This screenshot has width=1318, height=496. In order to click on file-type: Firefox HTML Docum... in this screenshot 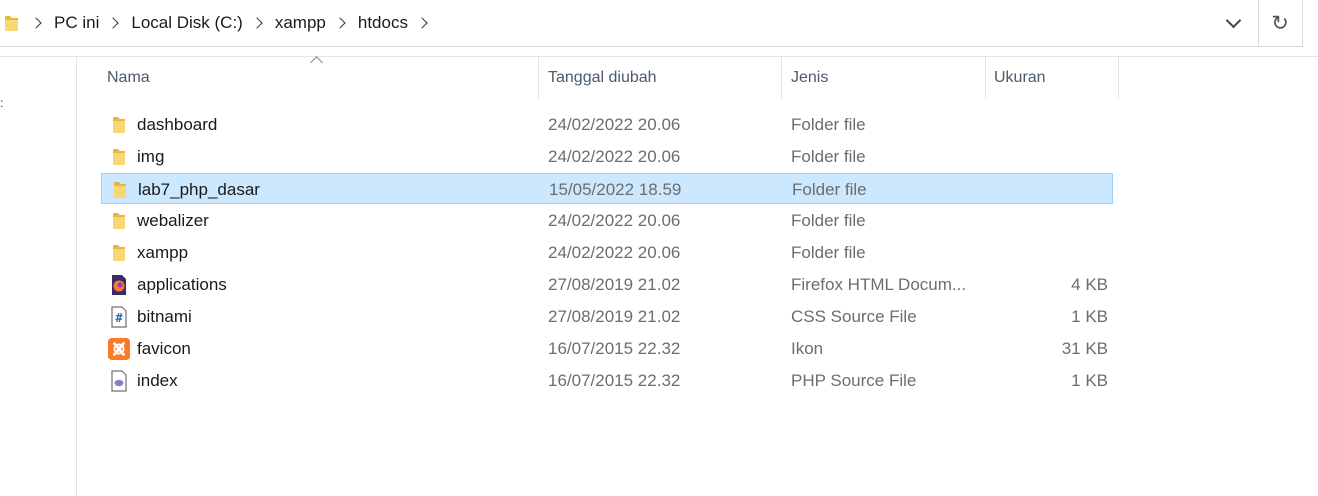, I will do `click(879, 284)`.